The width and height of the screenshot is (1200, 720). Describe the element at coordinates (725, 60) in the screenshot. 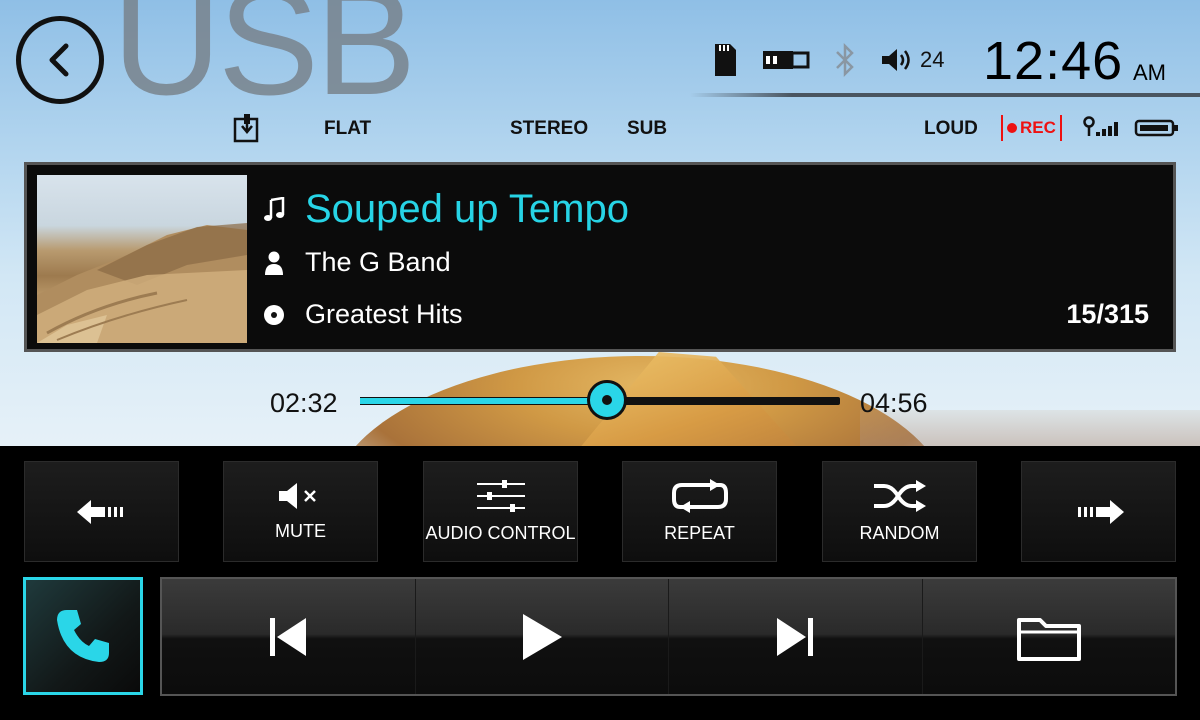

I see `sd-card-icon` at that location.